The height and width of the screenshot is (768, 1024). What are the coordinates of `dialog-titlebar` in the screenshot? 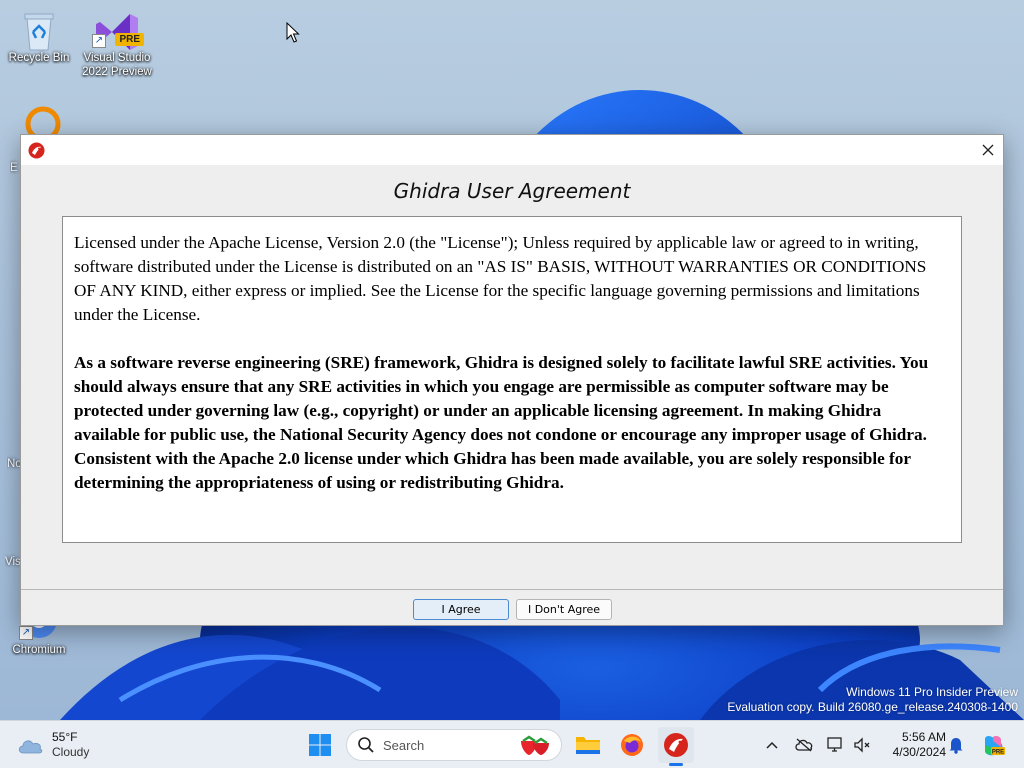 It's located at (512, 150).